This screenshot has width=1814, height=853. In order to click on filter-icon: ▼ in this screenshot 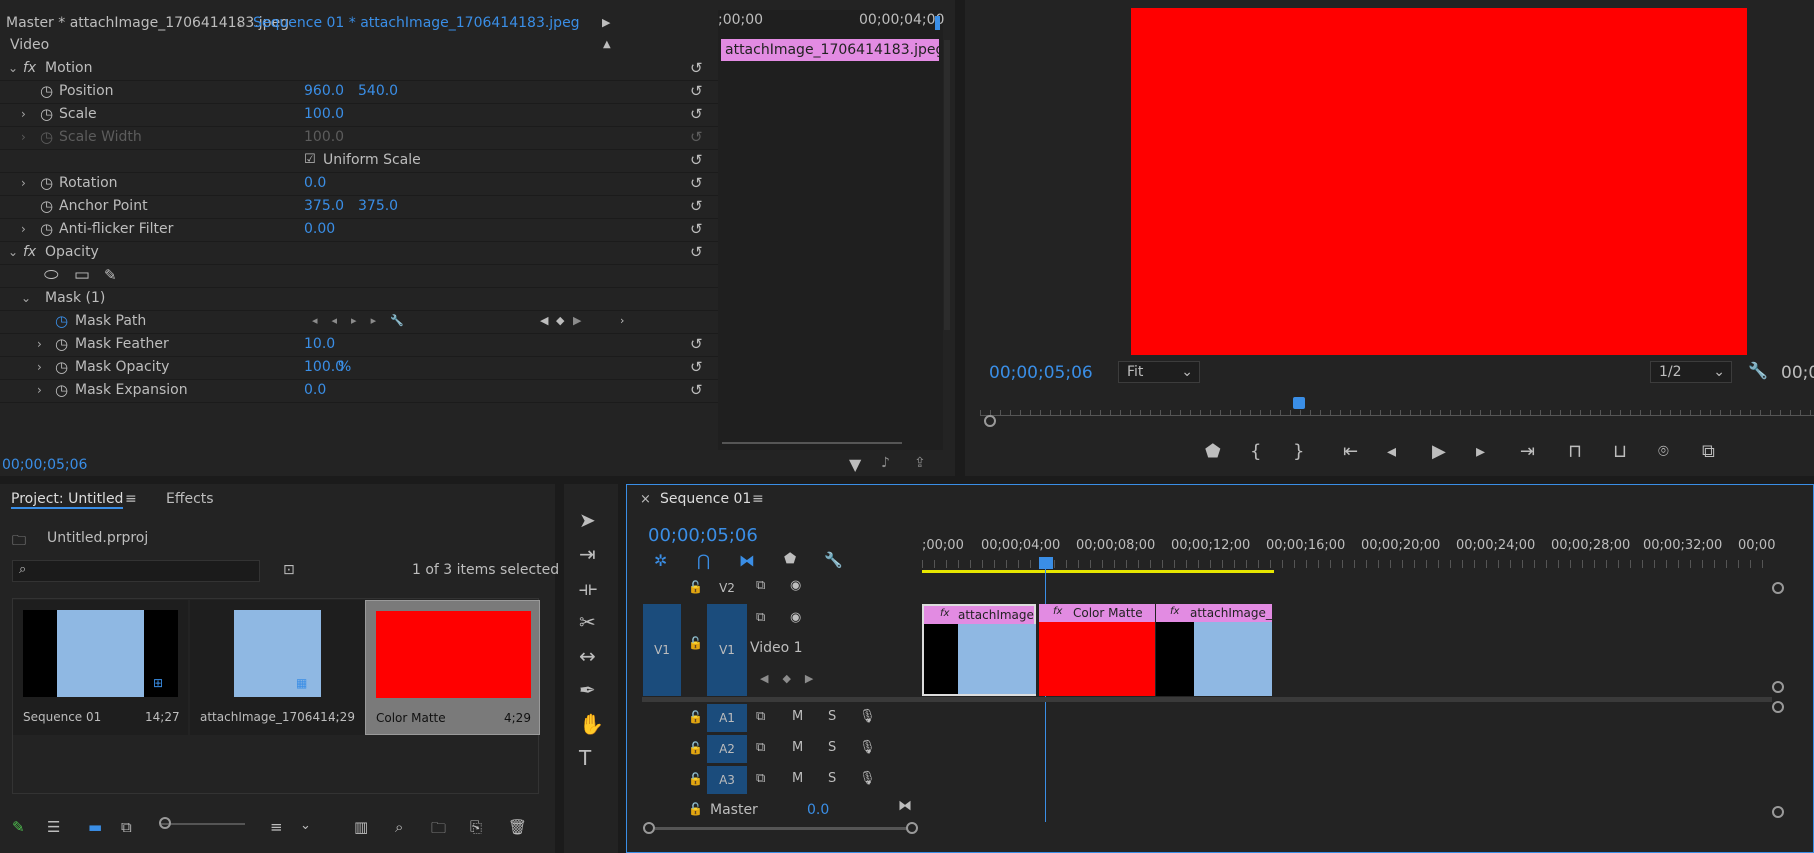, I will do `click(855, 464)`.